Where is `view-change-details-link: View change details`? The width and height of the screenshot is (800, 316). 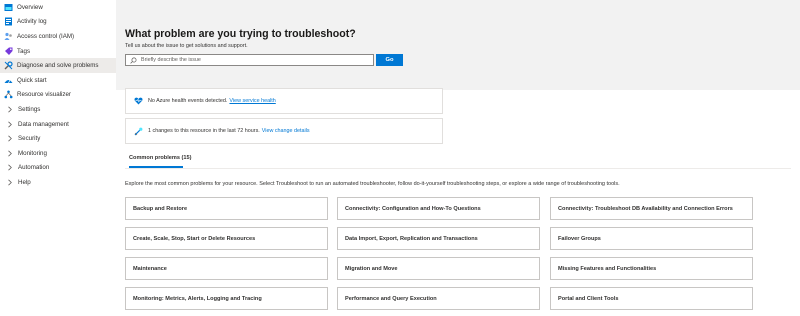 view-change-details-link: View change details is located at coordinates (286, 131).